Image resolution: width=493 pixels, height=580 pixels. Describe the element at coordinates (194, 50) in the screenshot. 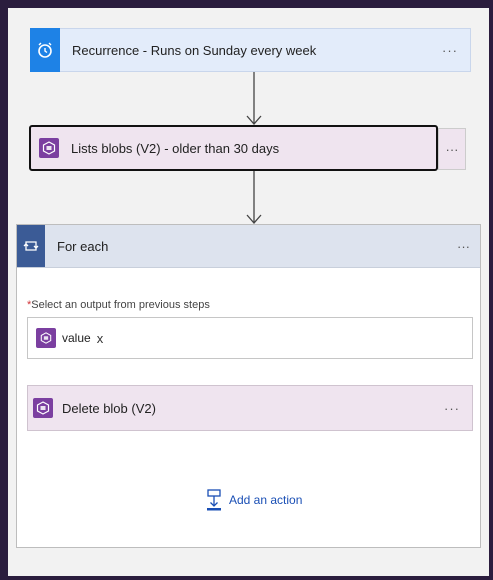

I see `recurrence-label: Recurrence - Runs on Sunday every week` at that location.